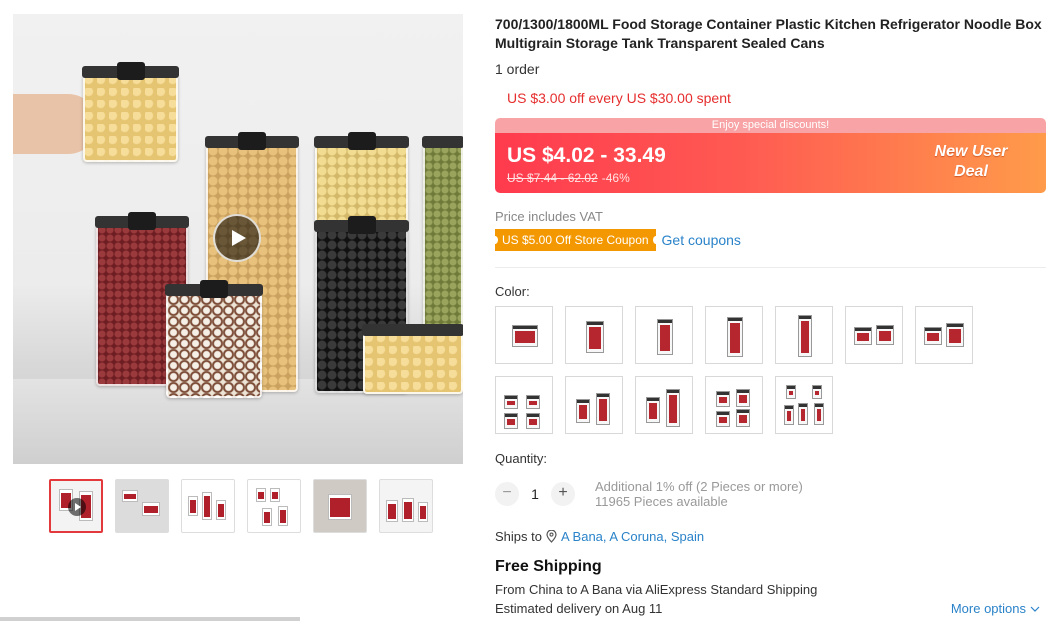 The width and height of the screenshot is (1057, 621). I want to click on more-shipping-options-link: More options, so click(995, 608).